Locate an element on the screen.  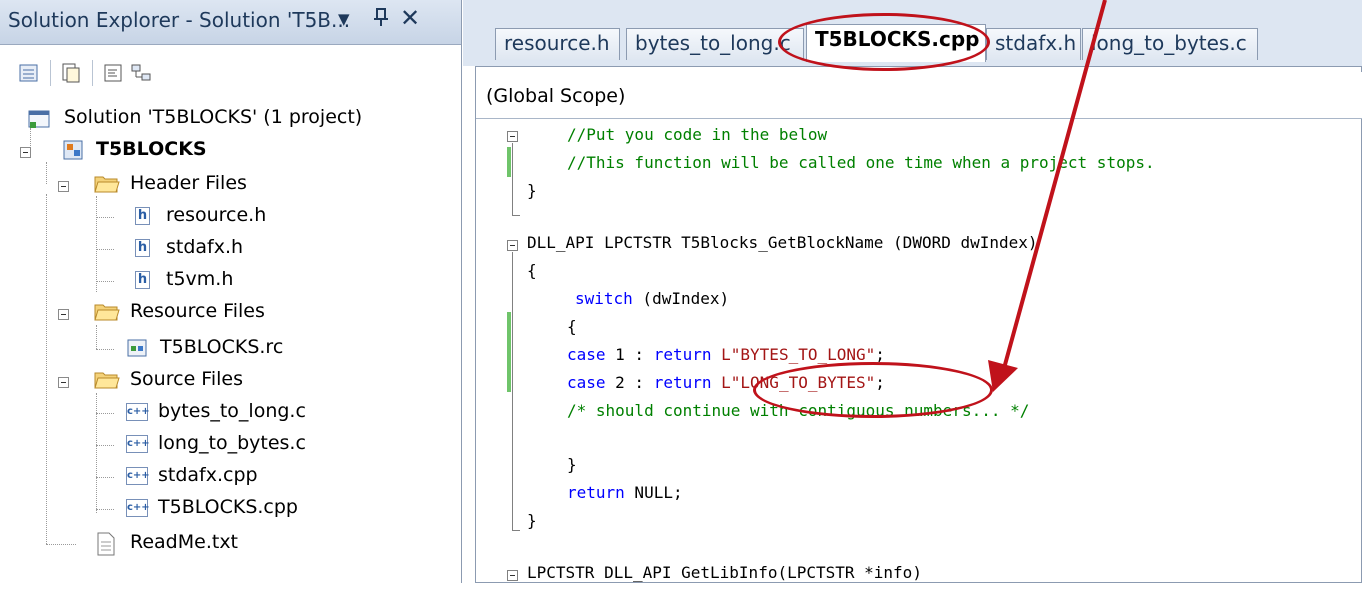
tree-item-solution: Solution 'T5BLOCKS' (1 project) is located at coordinates (230, 119).